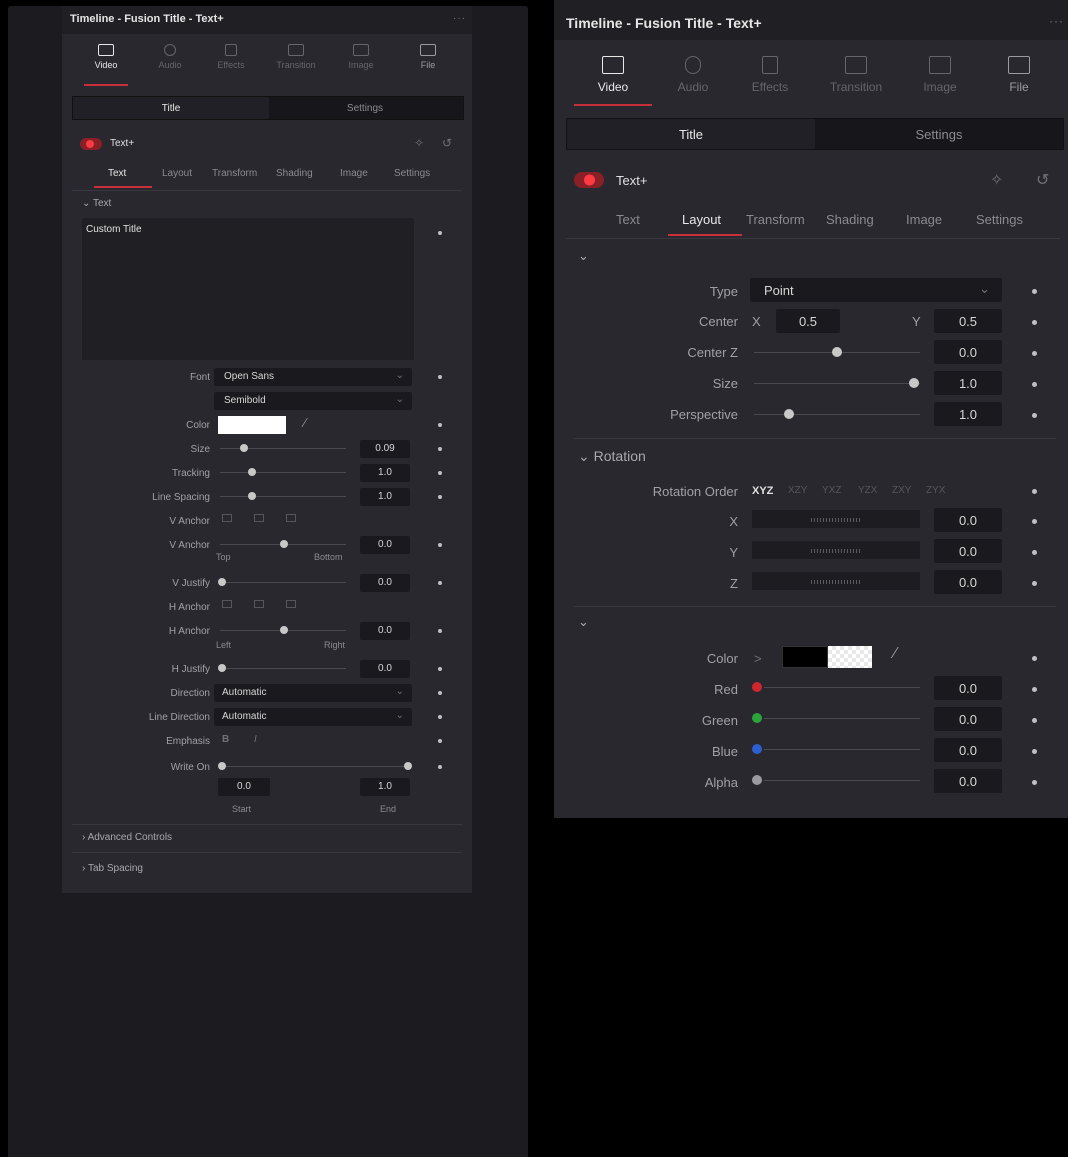 The image size is (1068, 1157). Describe the element at coordinates (231, 57) in the screenshot. I see `tab-effects: Effects` at that location.